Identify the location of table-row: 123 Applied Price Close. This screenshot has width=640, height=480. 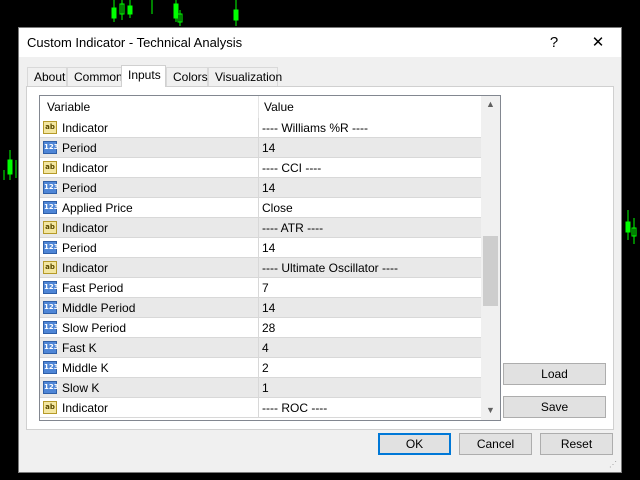
(260, 208).